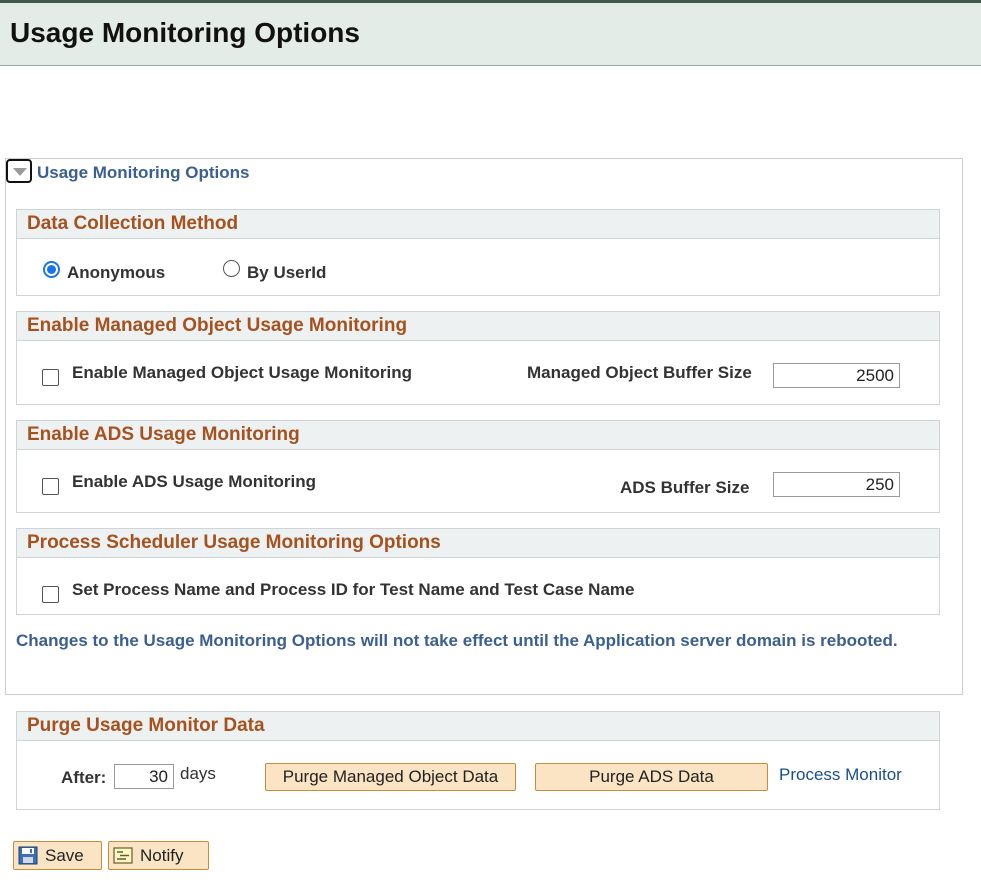 Image resolution: width=981 pixels, height=887 pixels. Describe the element at coordinates (50, 594) in the screenshot. I see `set-process-name-checkbox` at that location.